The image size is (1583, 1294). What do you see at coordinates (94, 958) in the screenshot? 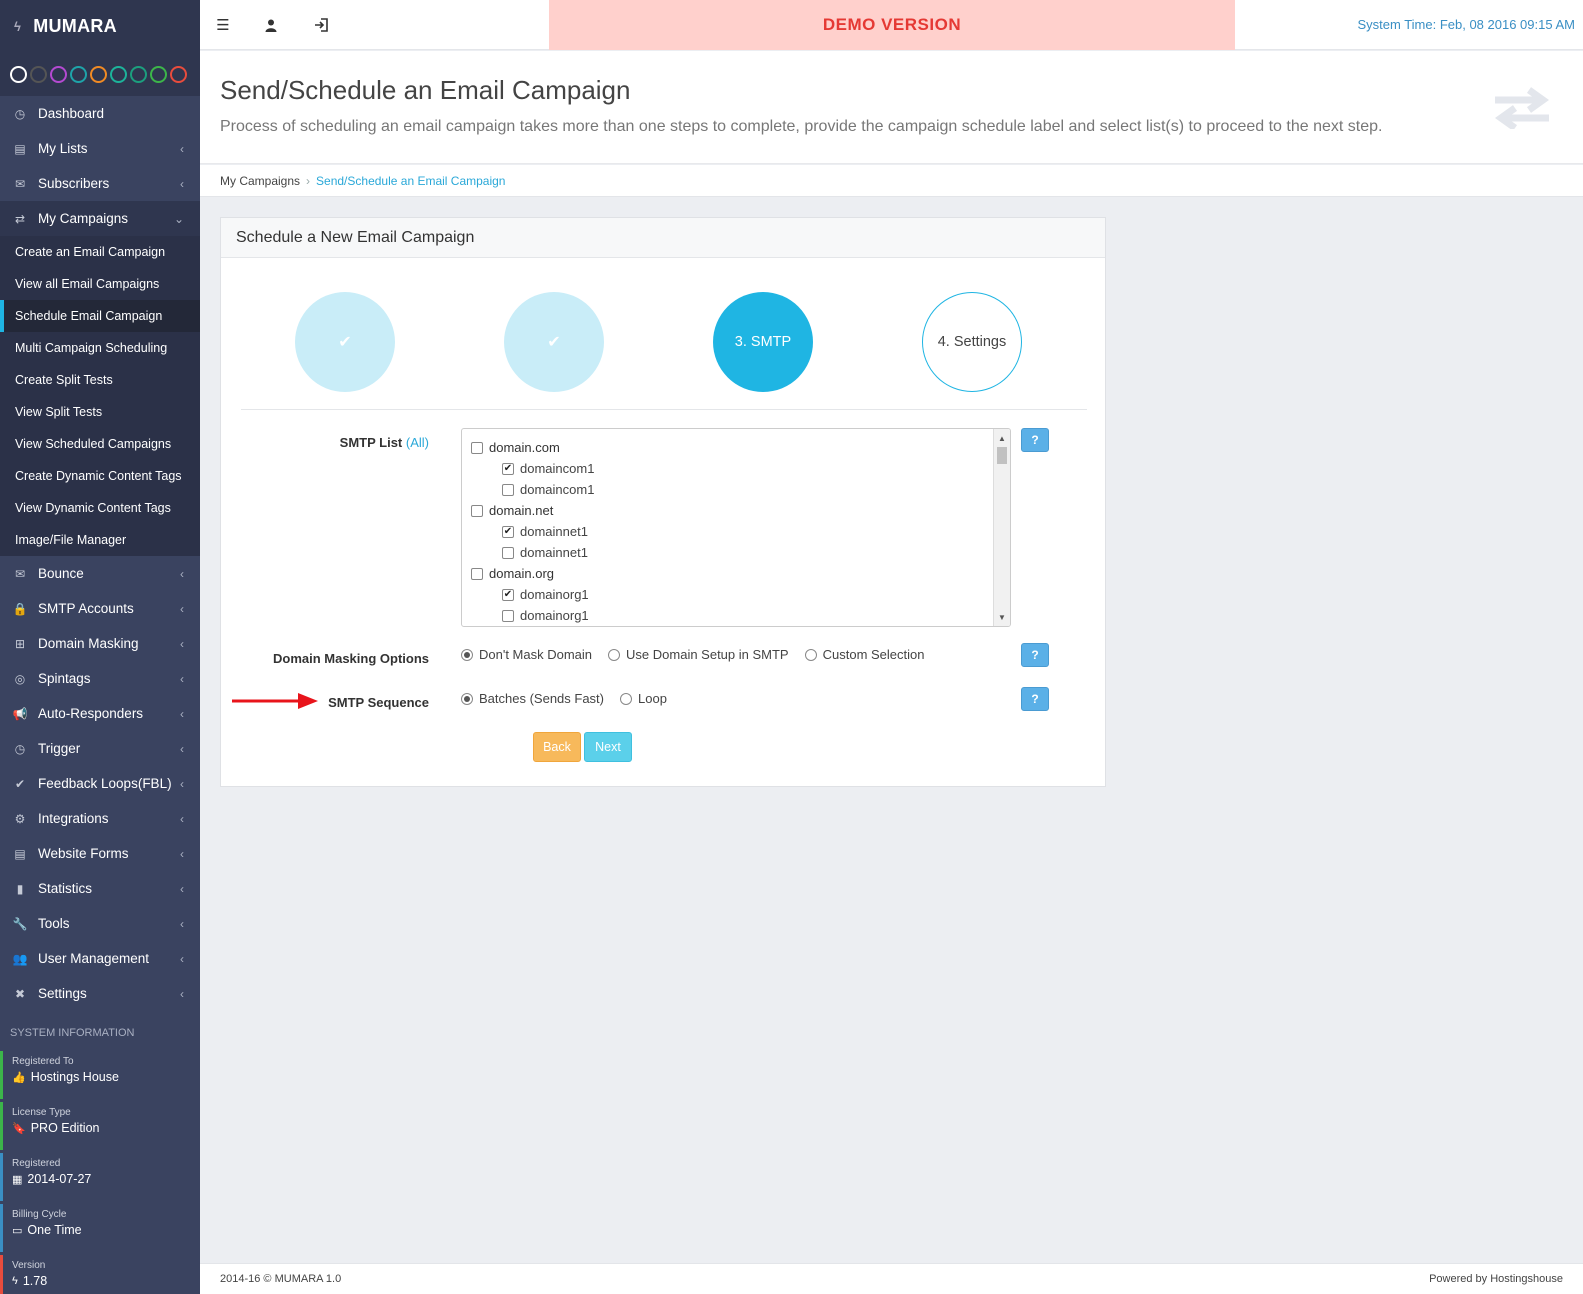
I see `sidebar-item-label: User Management` at bounding box center [94, 958].